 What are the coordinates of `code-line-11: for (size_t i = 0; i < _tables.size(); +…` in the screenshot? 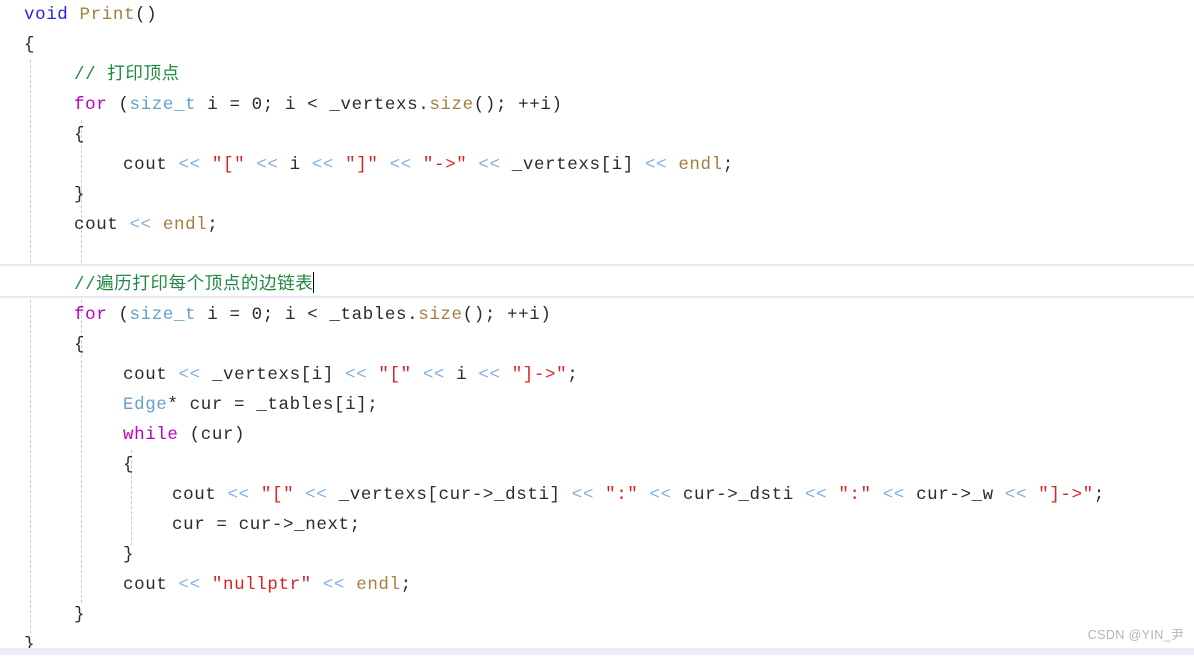 It's located at (597, 315).